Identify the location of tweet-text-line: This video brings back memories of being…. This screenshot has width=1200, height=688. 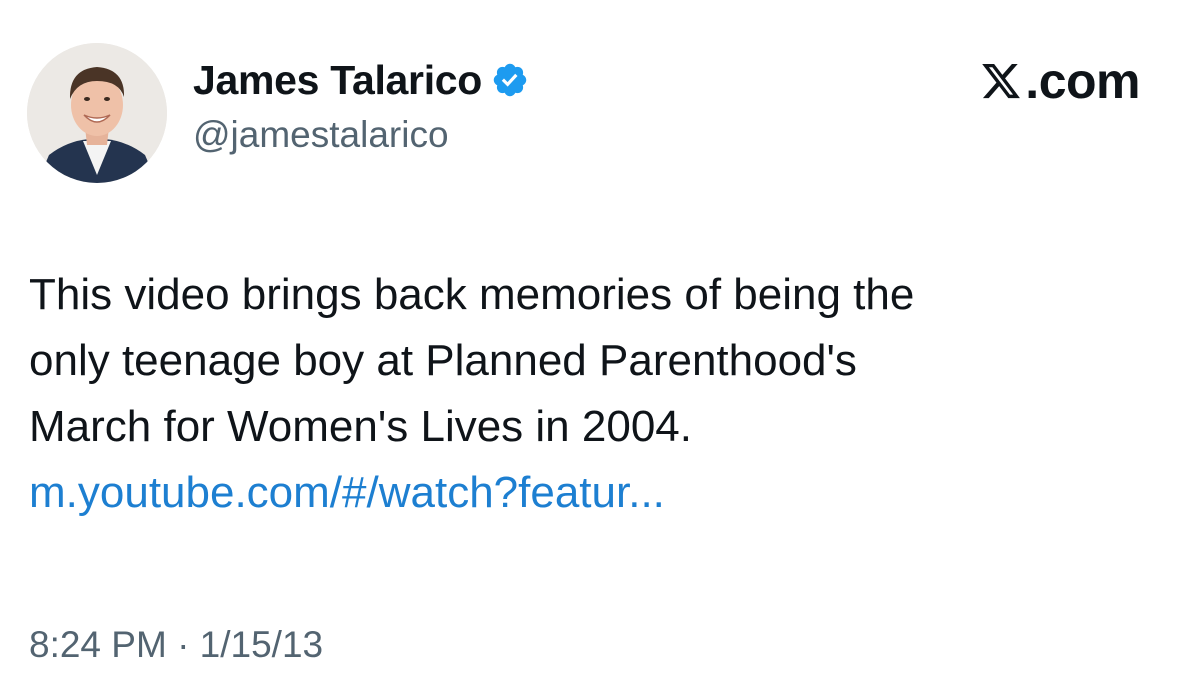
(472, 294).